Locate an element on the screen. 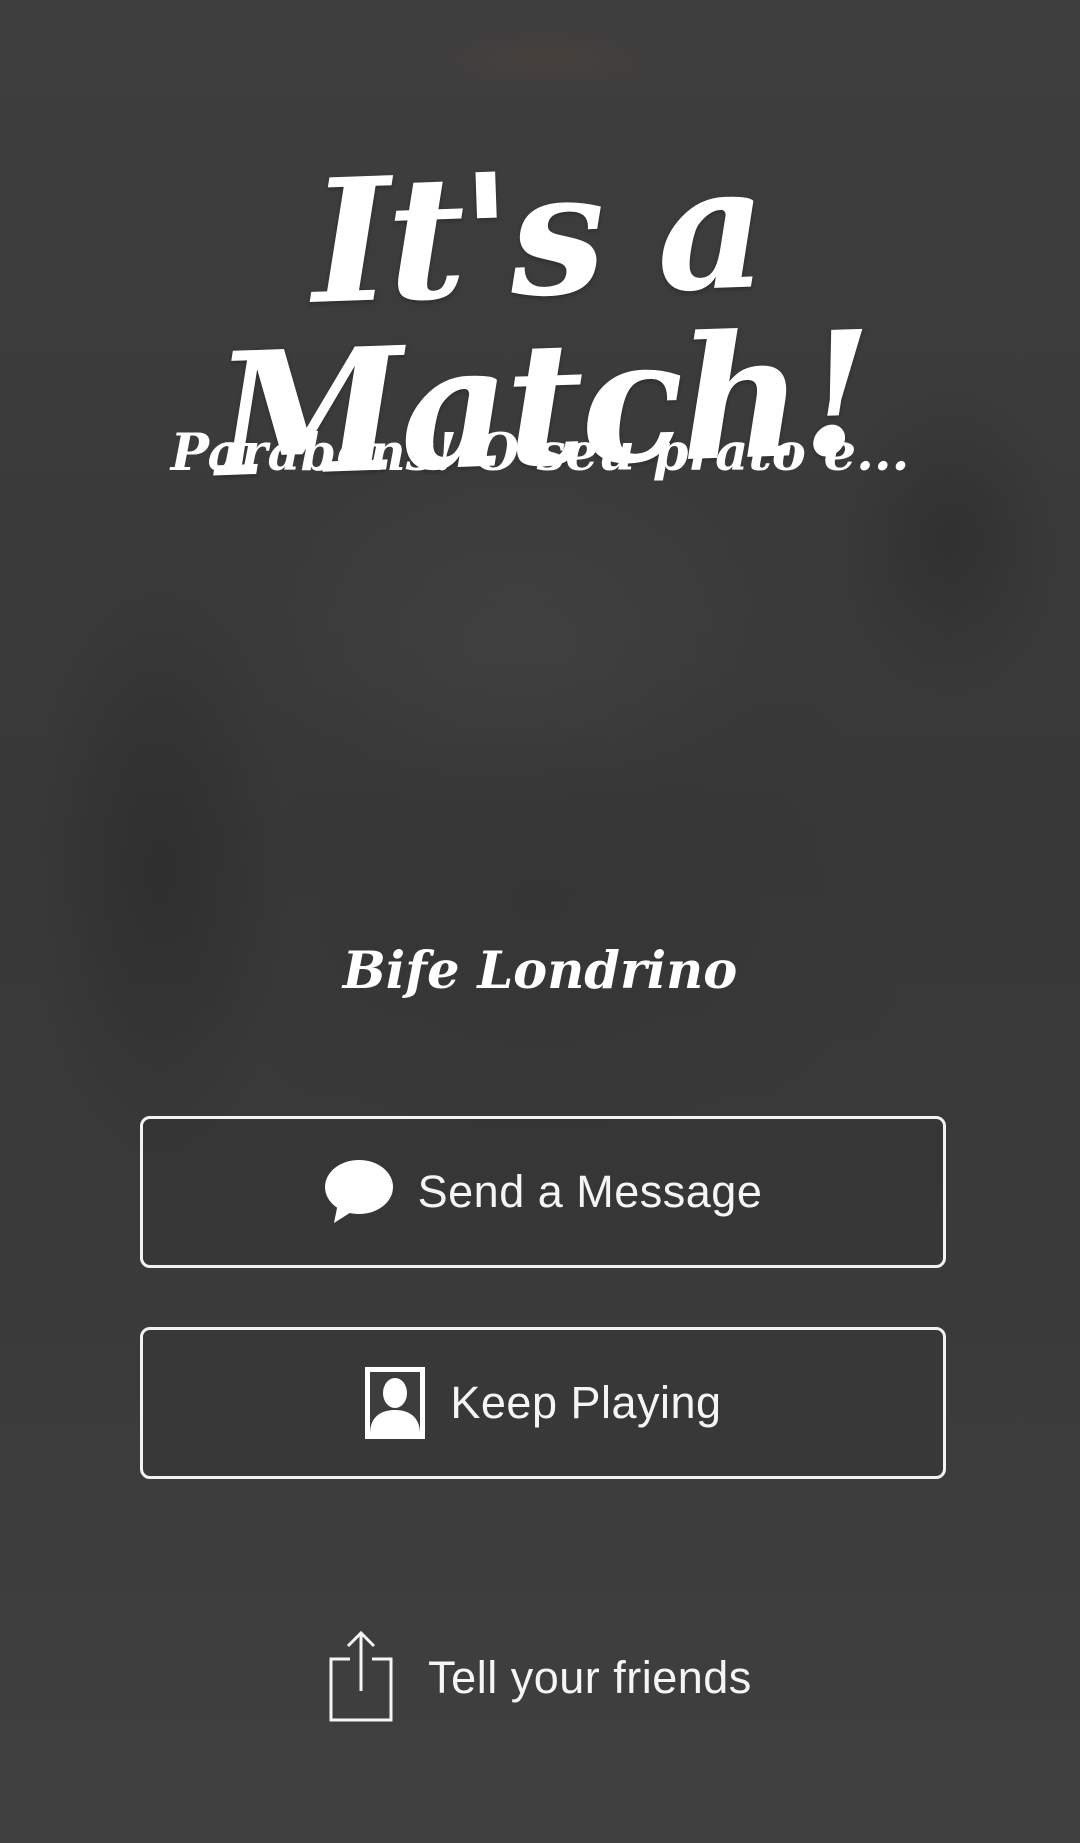 The image size is (1080, 1843). keep-playing-button: Keep Playing is located at coordinates (543, 1403).